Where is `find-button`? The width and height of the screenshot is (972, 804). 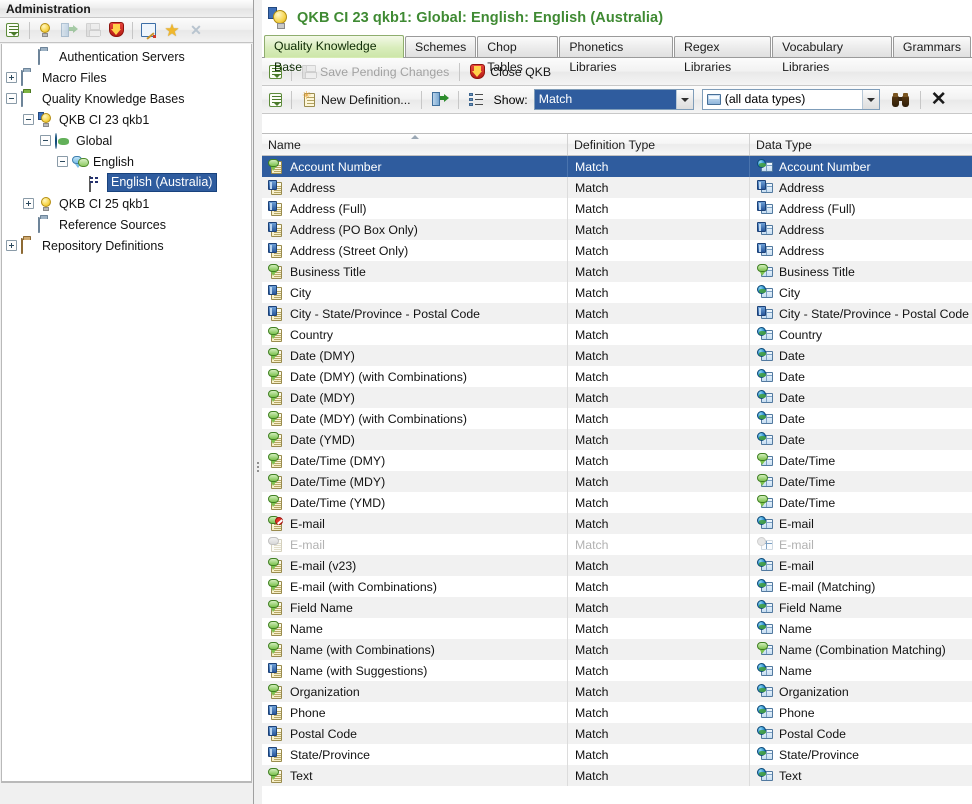 find-button is located at coordinates (901, 100).